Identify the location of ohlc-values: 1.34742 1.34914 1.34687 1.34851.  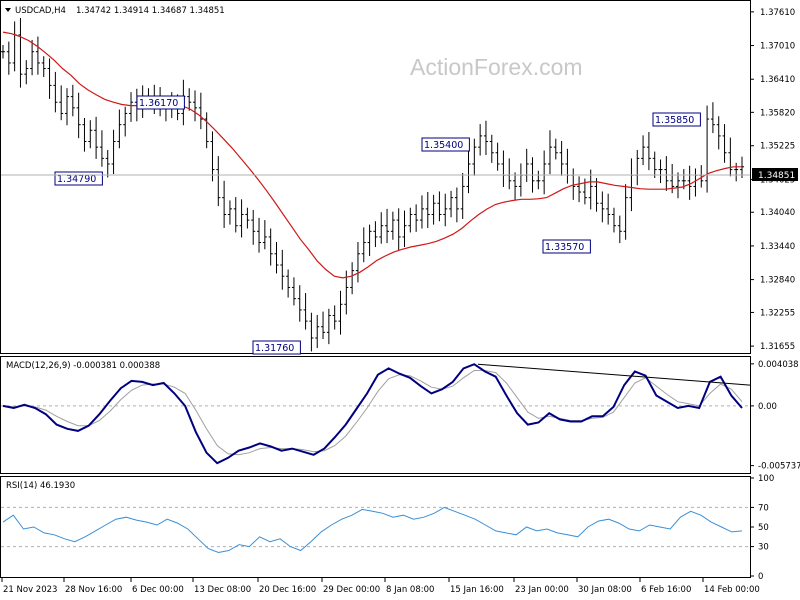
(150, 11).